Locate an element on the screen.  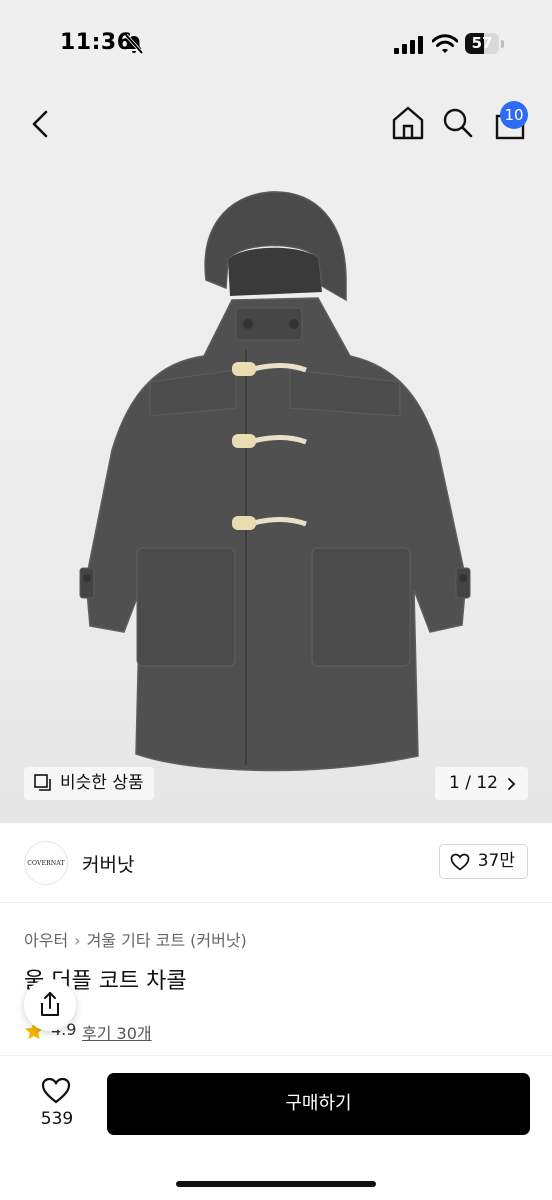
home-indicator is located at coordinates (276, 1184).